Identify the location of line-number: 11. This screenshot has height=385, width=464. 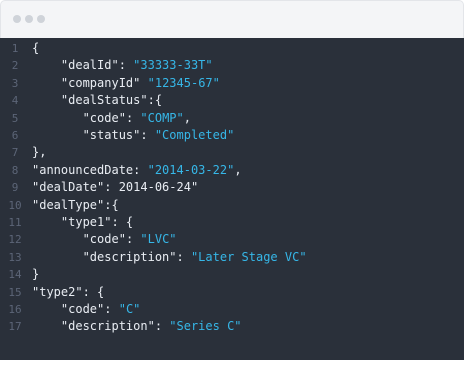
(15, 222).